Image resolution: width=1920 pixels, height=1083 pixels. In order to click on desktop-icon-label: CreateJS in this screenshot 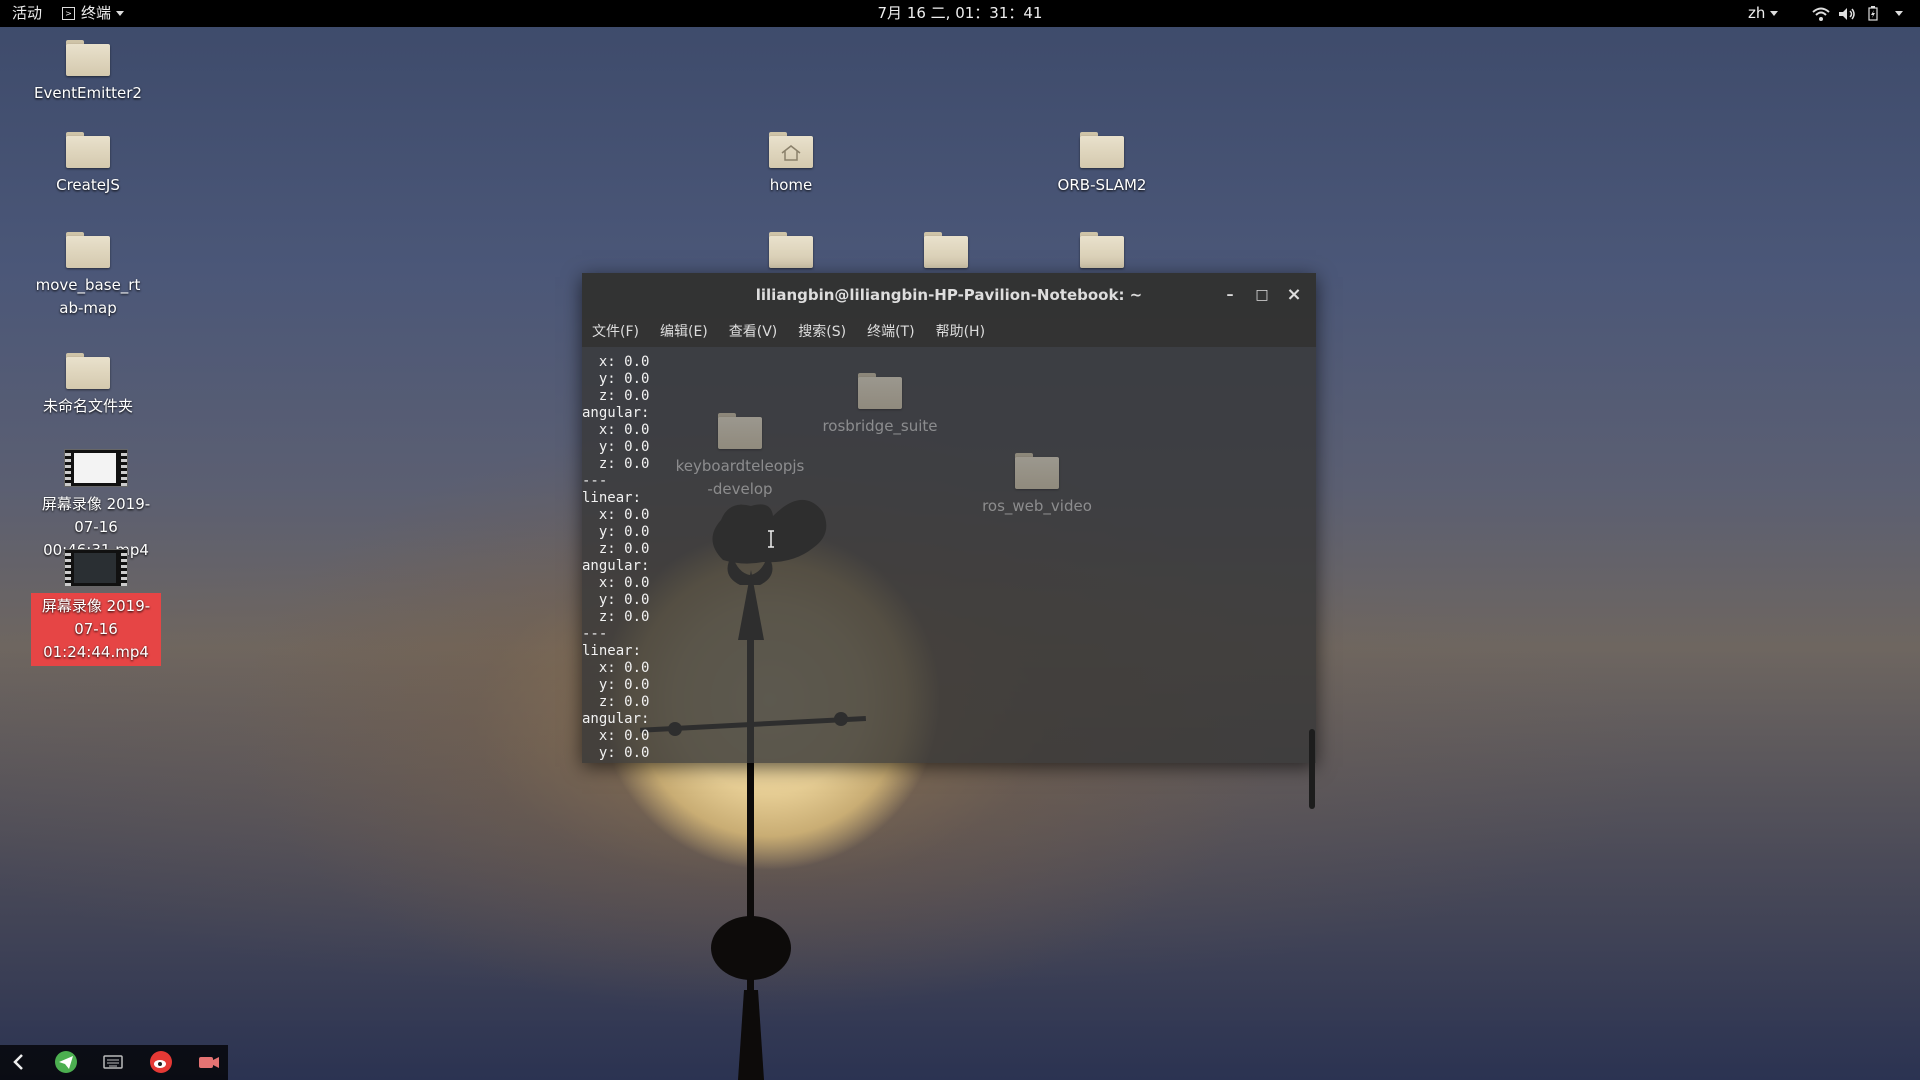, I will do `click(88, 185)`.